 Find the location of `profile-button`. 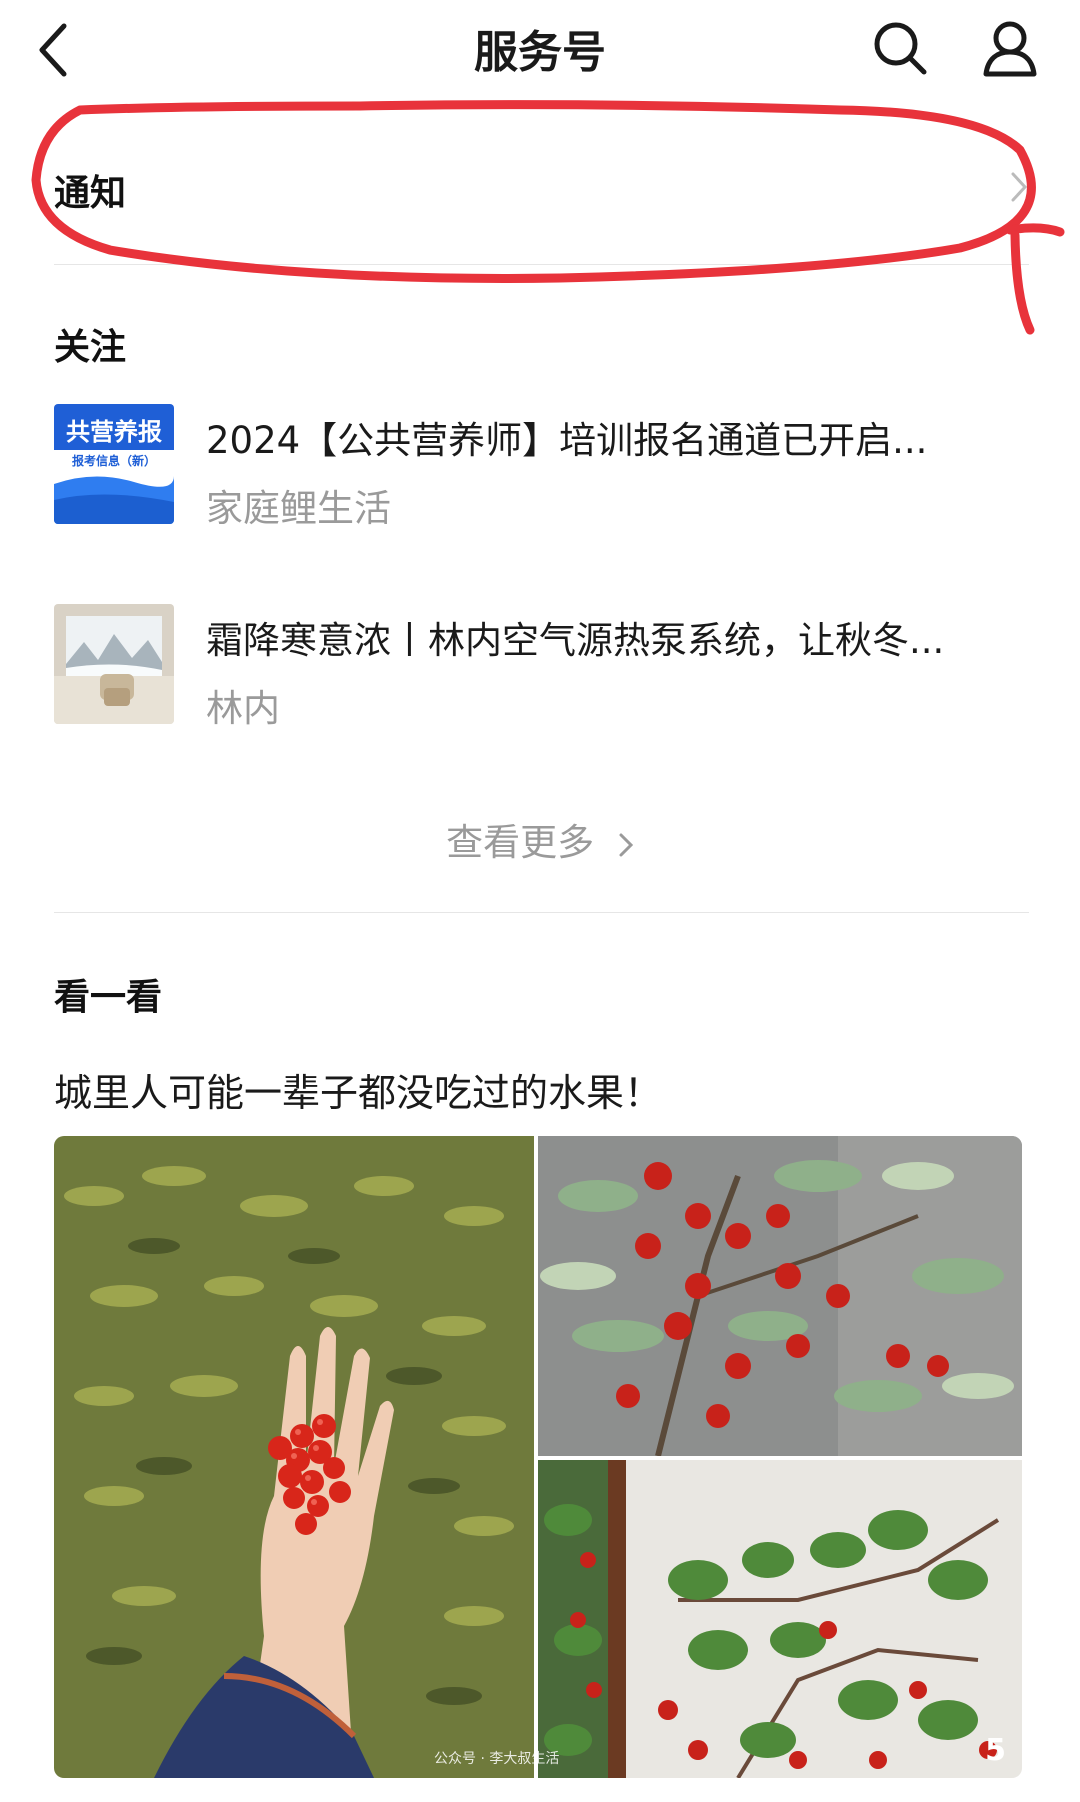

profile-button is located at coordinates (1010, 48).